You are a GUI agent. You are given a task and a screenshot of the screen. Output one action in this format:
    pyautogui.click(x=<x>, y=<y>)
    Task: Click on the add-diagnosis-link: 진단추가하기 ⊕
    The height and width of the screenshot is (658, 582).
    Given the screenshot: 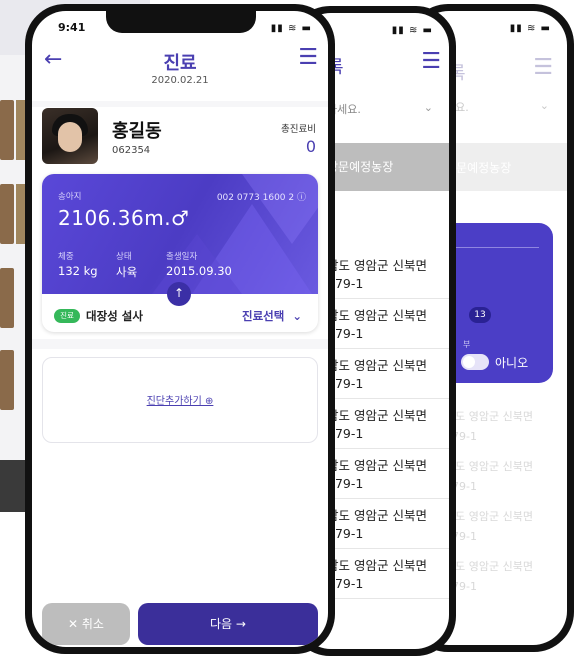 What is the action you would take?
    pyautogui.click(x=180, y=399)
    